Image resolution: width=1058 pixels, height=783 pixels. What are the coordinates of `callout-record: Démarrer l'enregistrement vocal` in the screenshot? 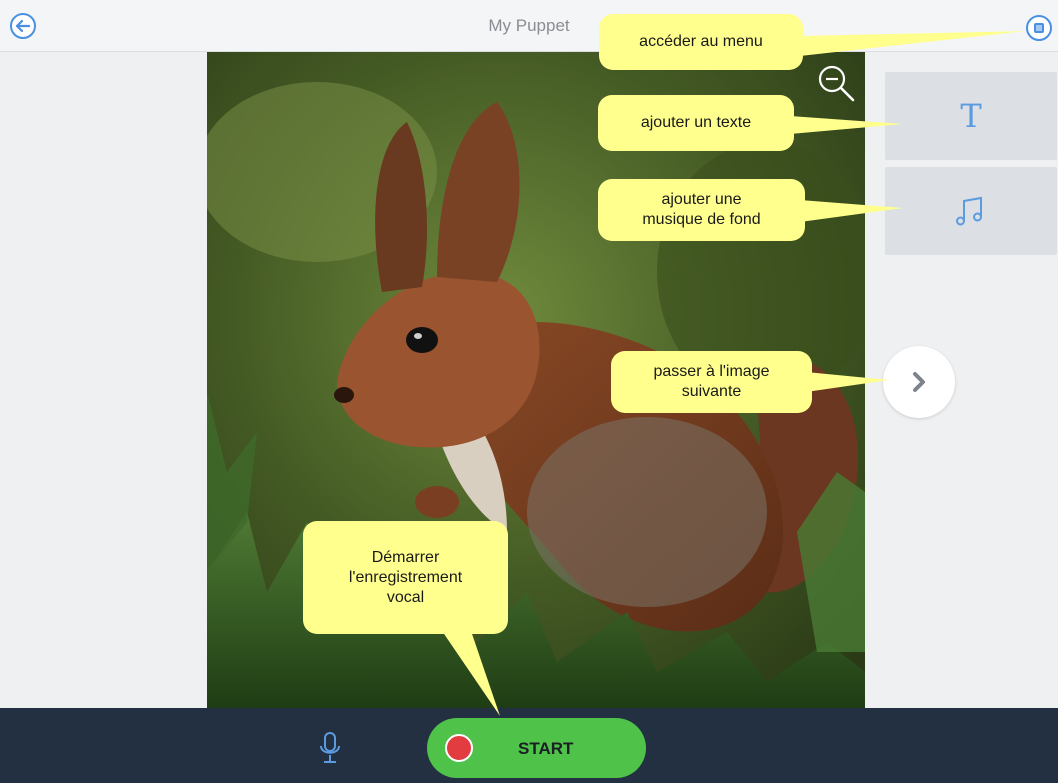 It's located at (405, 577).